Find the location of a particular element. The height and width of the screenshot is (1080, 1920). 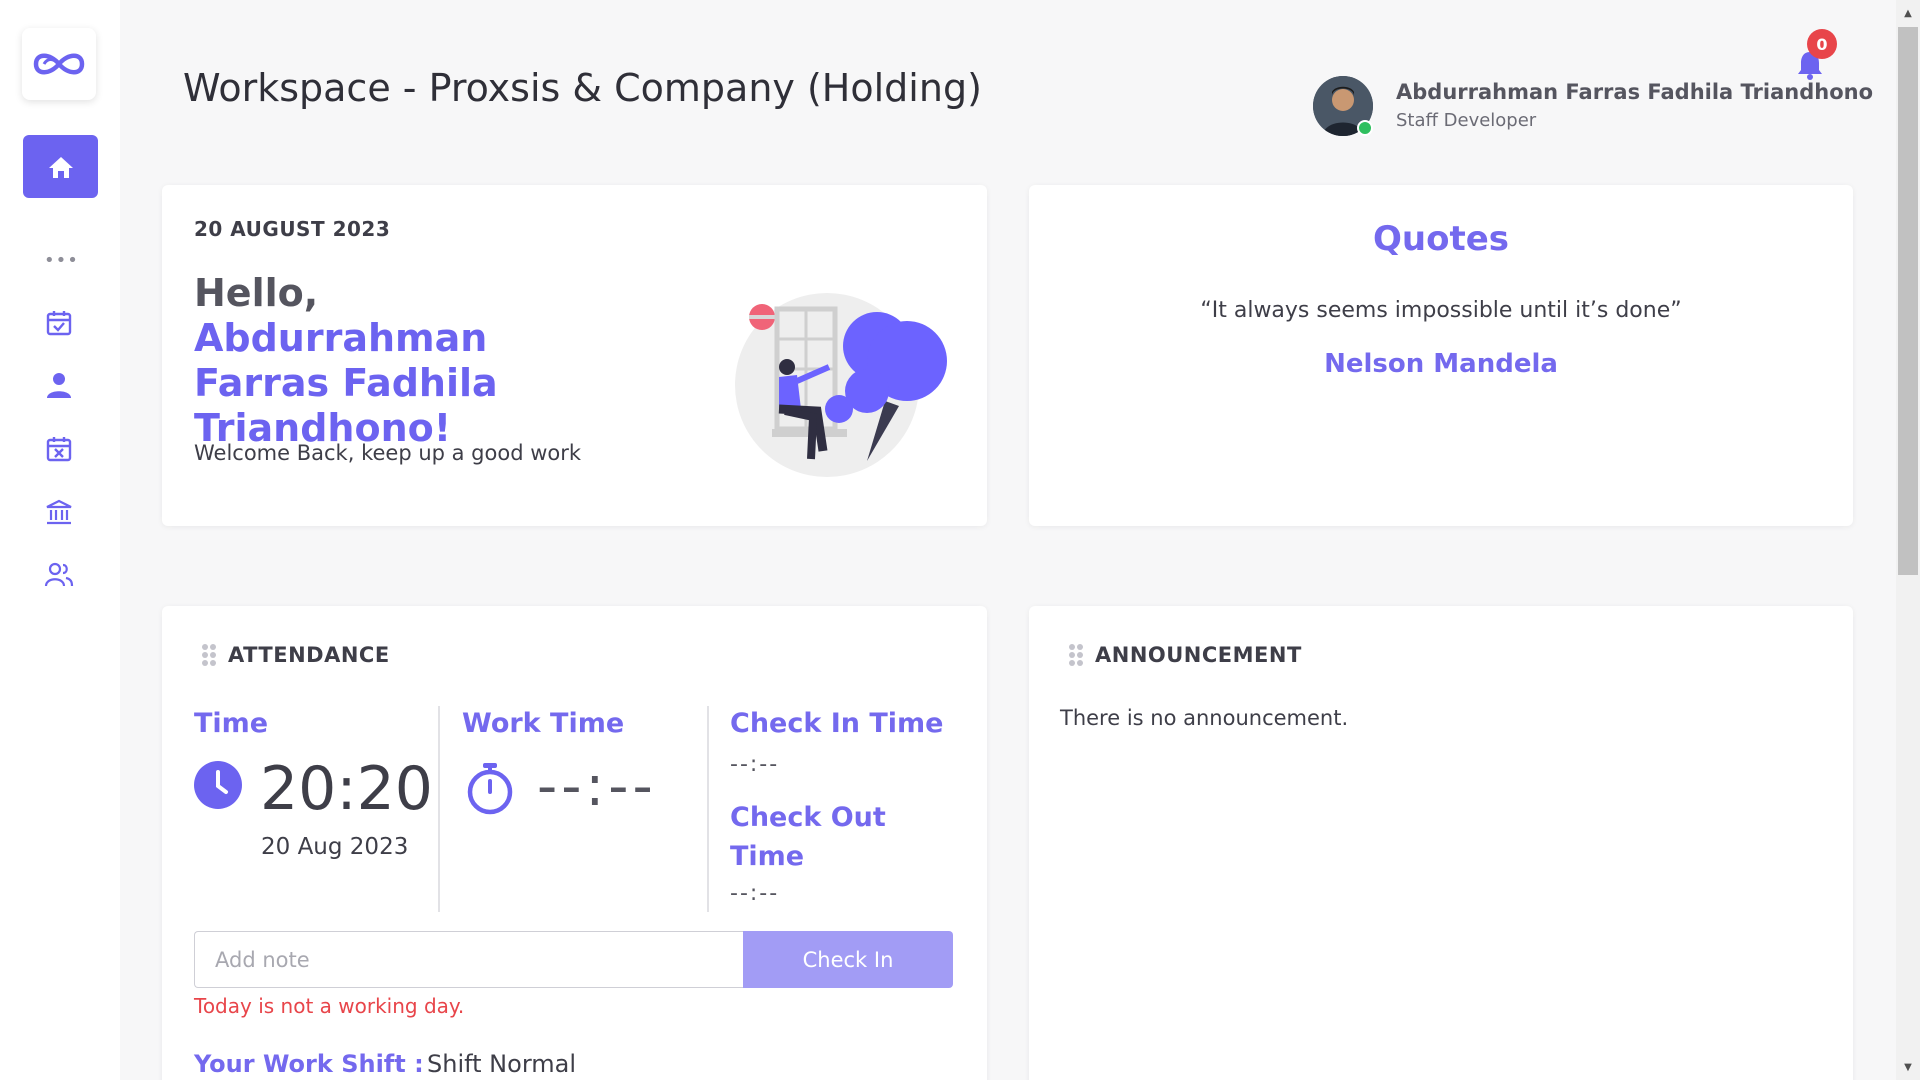

calendar-x-icon is located at coordinates (59, 449).